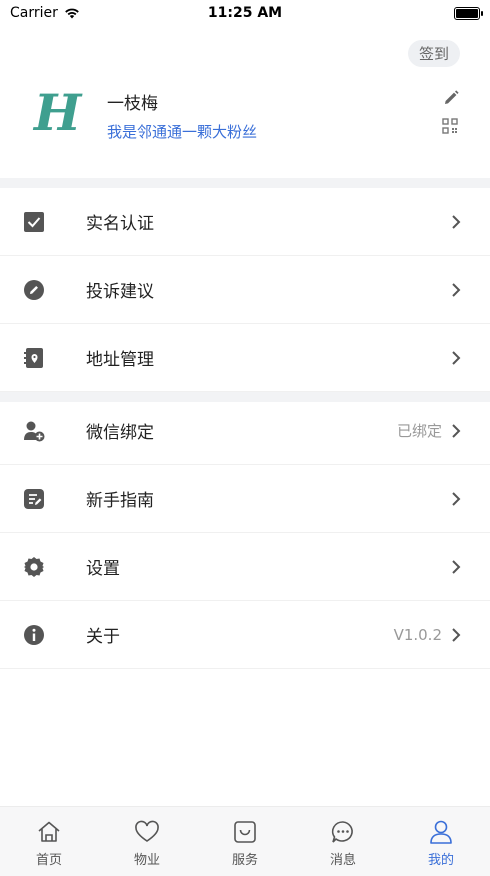  What do you see at coordinates (245, 13) in the screenshot?
I see `status-bar: Carrier 11:25 AM` at bounding box center [245, 13].